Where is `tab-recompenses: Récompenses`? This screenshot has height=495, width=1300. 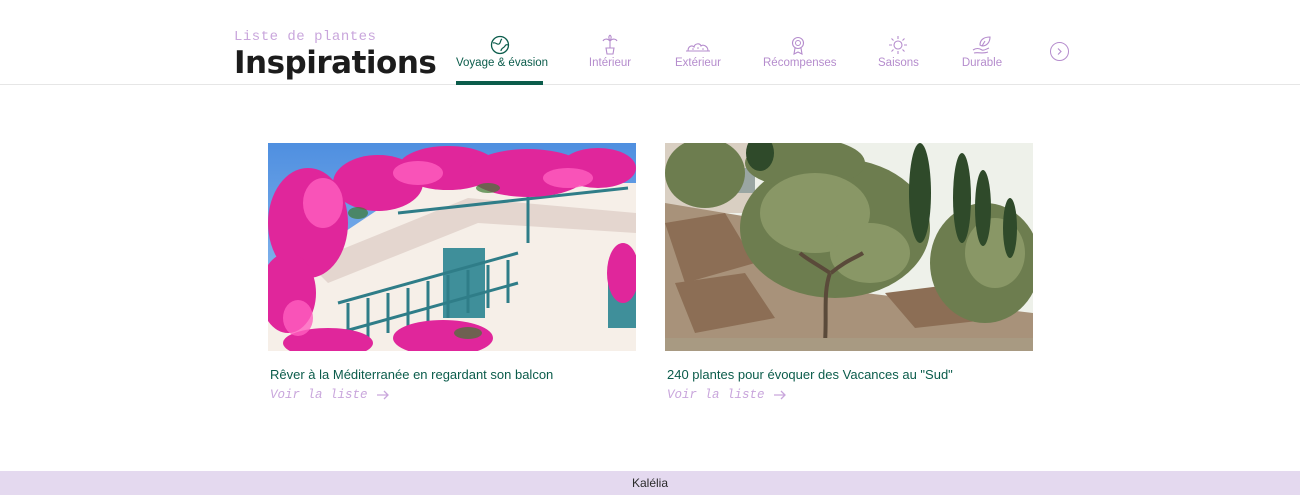 tab-recompenses: Récompenses is located at coordinates (800, 57).